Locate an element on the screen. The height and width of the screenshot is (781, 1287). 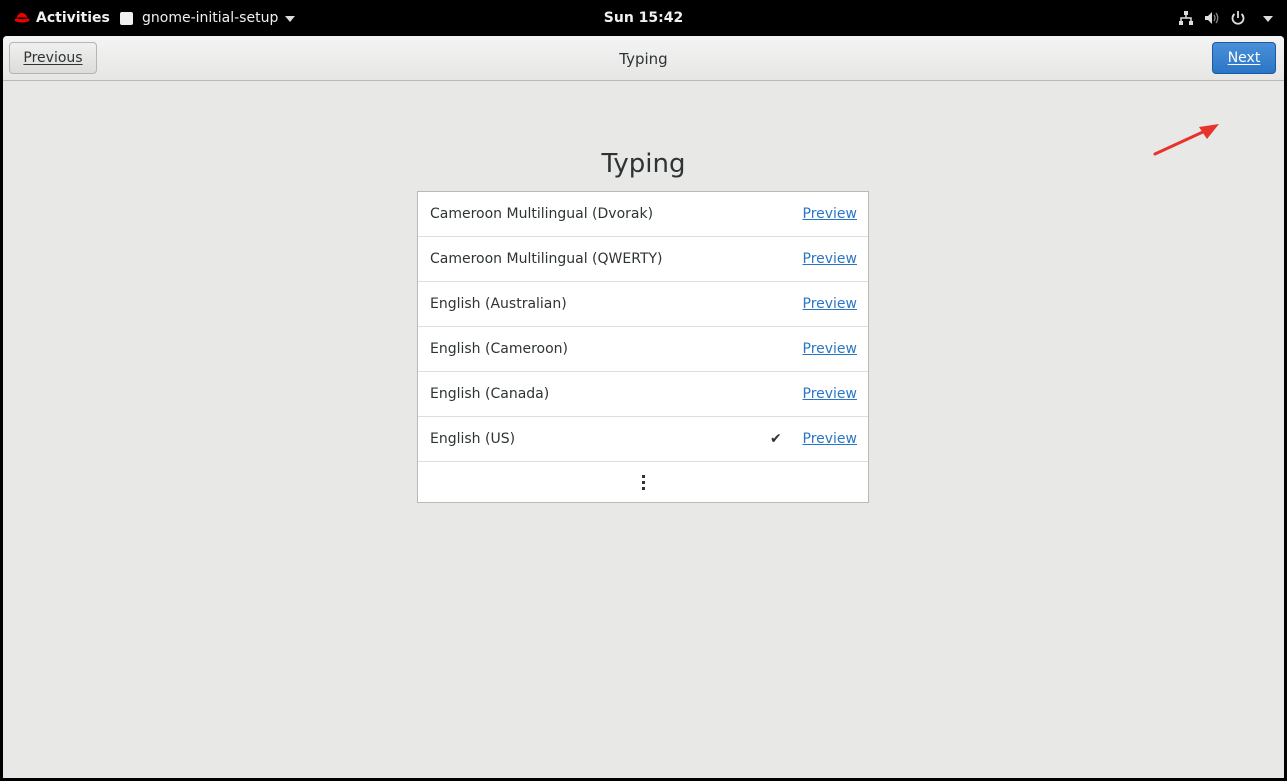
window-title: Typing is located at coordinates (643, 58).